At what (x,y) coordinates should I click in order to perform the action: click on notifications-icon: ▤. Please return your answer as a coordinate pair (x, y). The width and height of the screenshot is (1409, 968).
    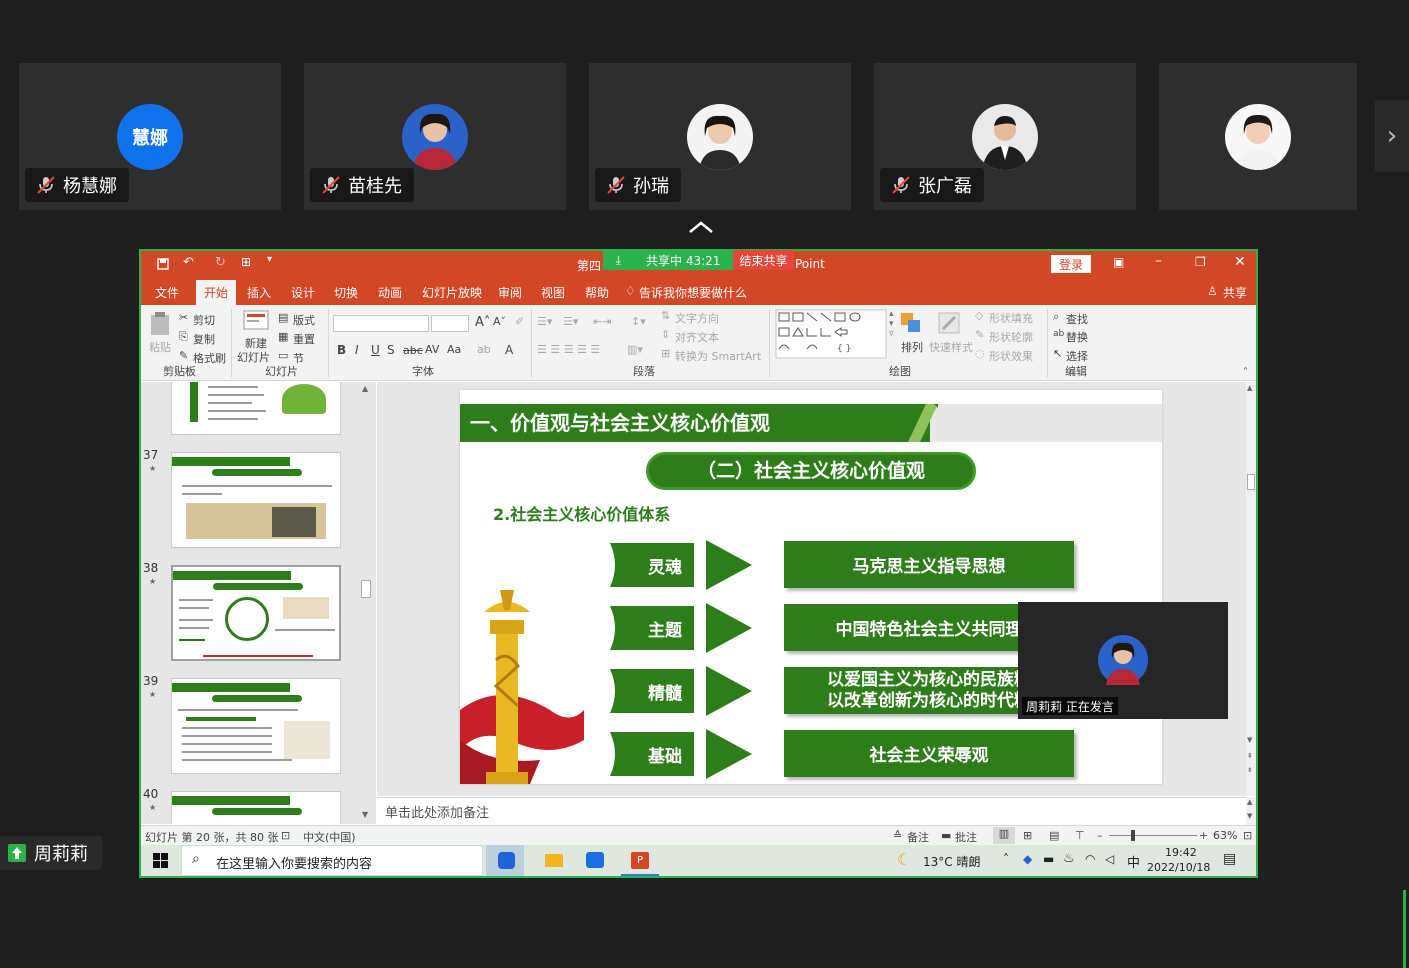
    Looking at the image, I should click on (1229, 859).